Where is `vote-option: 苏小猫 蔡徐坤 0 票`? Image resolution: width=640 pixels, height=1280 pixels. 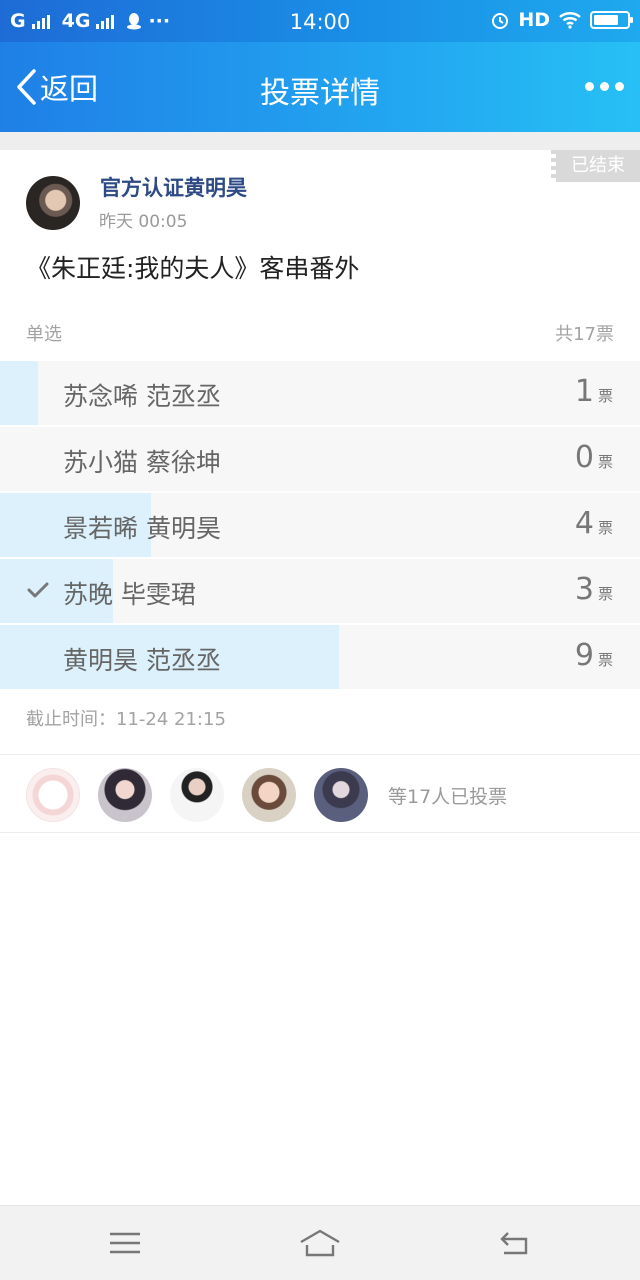
vote-option: 苏小猫 蔡徐坤 0 票 is located at coordinates (320, 459).